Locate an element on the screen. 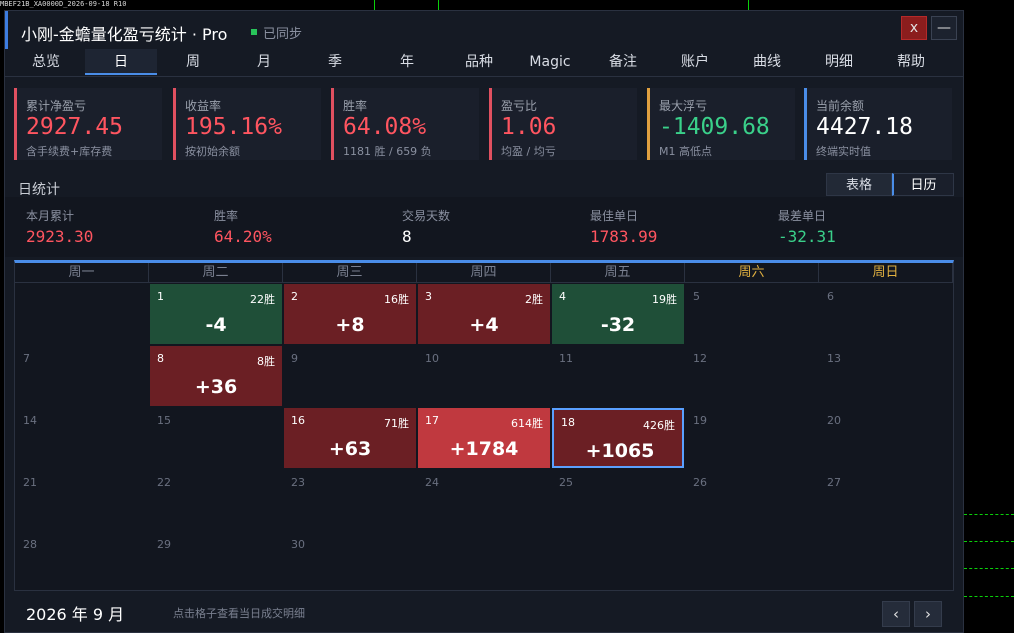  calendar-day-cell: 22 is located at coordinates (216, 500).